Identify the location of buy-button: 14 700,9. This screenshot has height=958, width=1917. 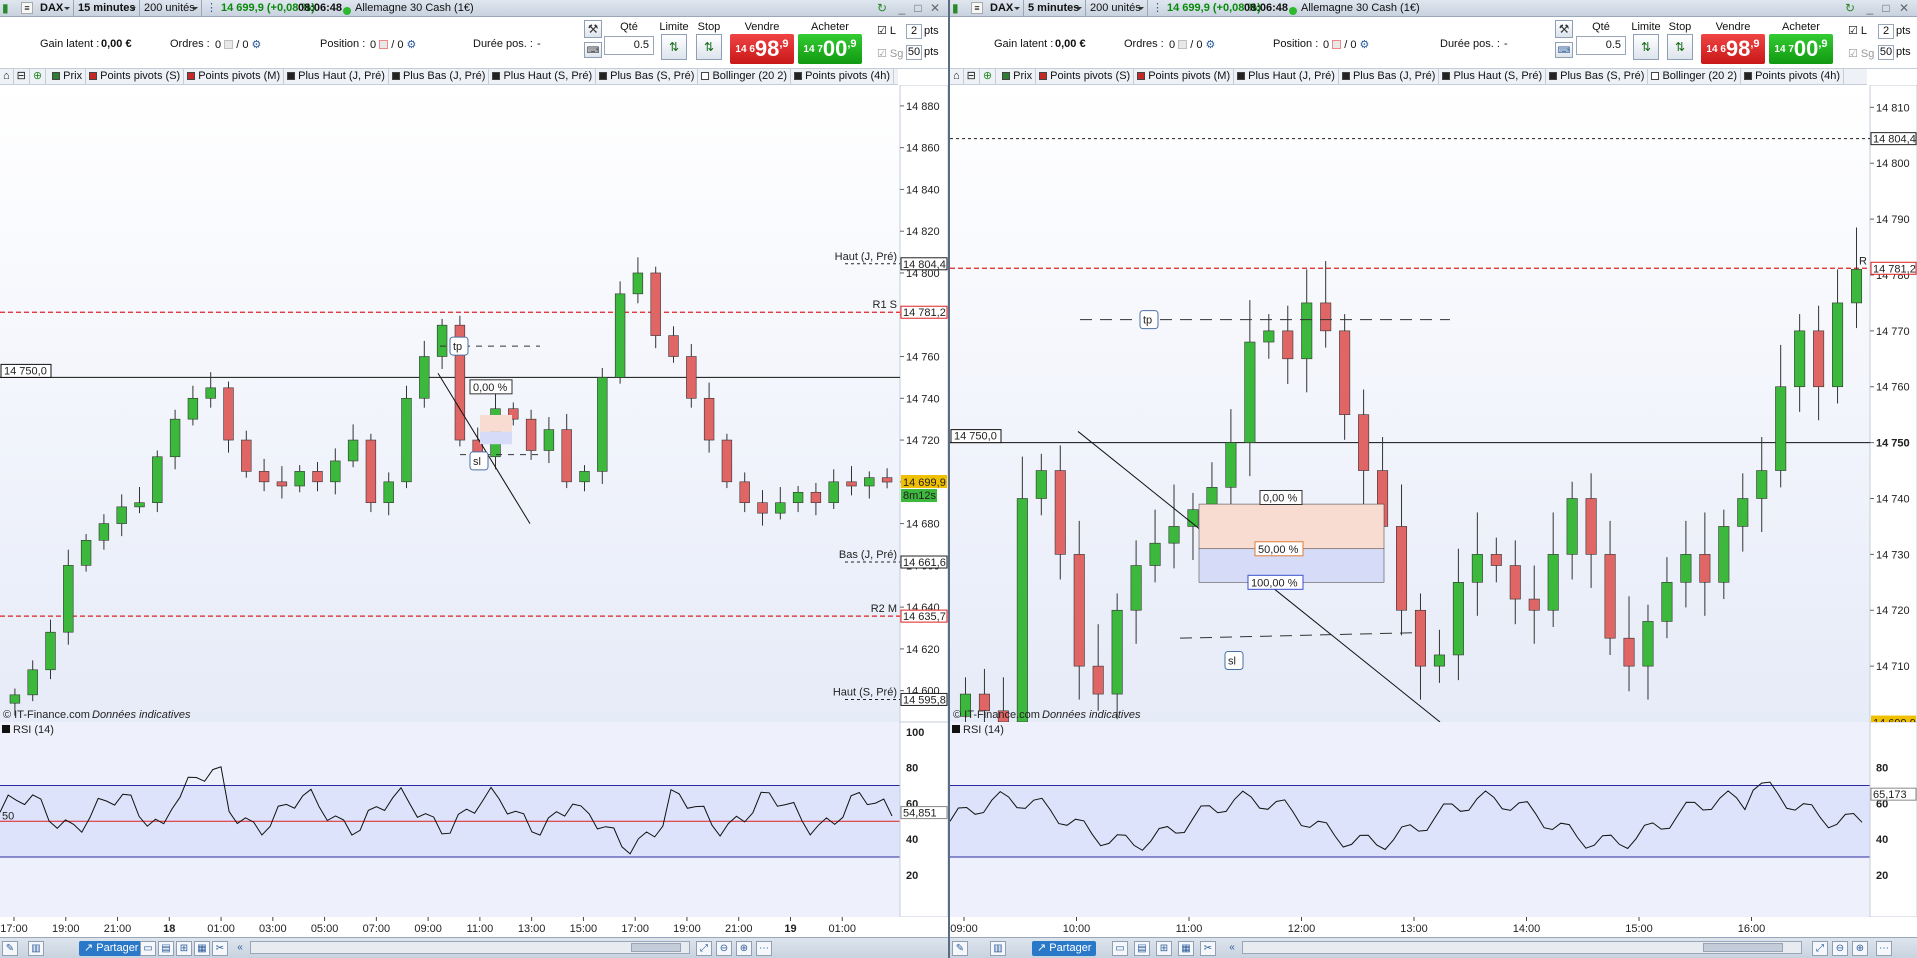
(830, 49).